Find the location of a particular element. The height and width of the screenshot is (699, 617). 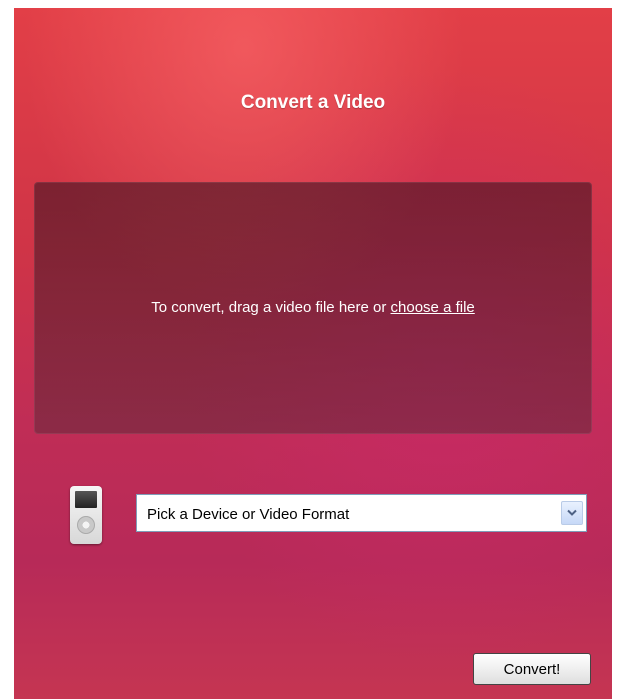

chevron-down-icon is located at coordinates (572, 513).